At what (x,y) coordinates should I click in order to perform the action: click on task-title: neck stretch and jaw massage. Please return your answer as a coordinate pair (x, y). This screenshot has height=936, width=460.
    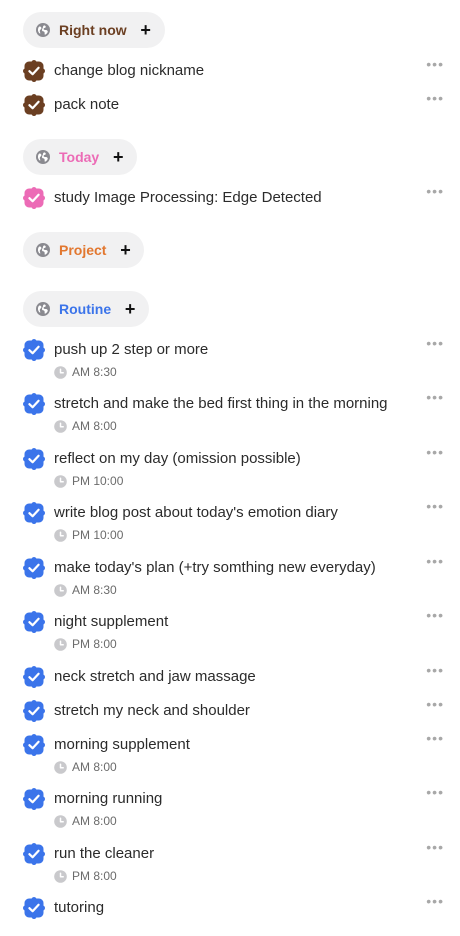
    Looking at the image, I should click on (155, 676).